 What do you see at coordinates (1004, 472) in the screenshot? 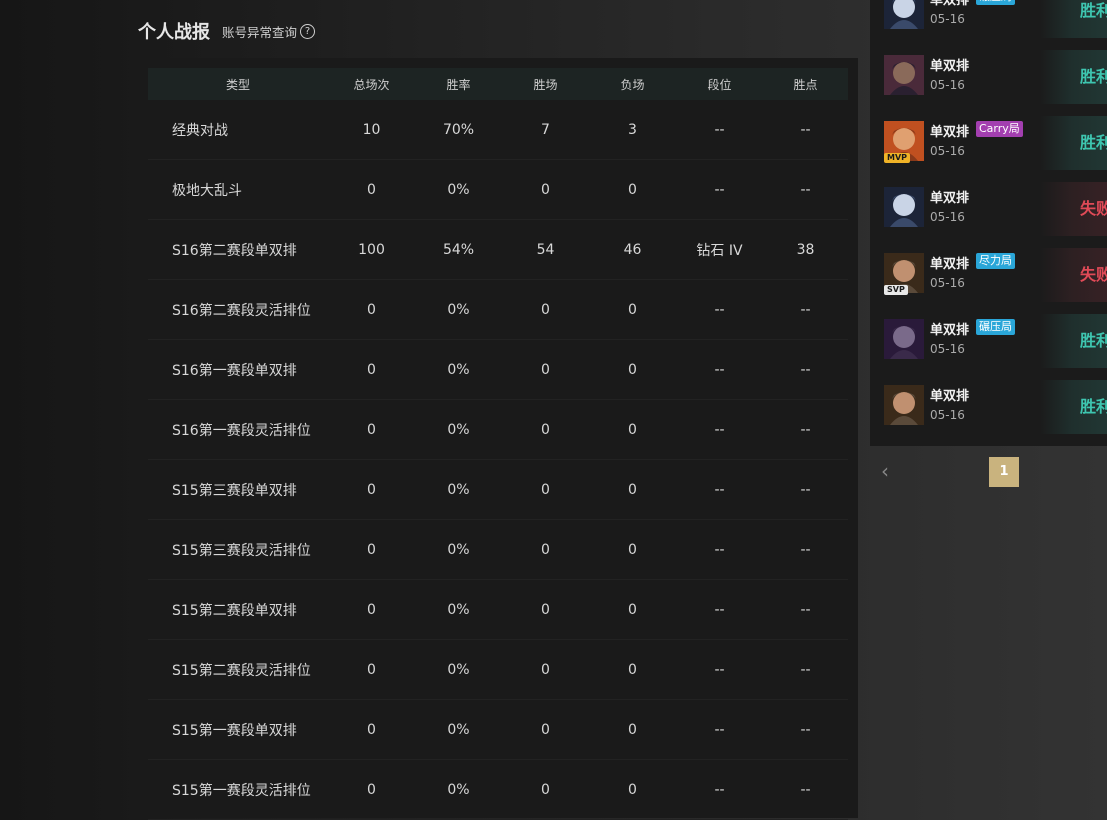
I see `page-button-current: 1` at bounding box center [1004, 472].